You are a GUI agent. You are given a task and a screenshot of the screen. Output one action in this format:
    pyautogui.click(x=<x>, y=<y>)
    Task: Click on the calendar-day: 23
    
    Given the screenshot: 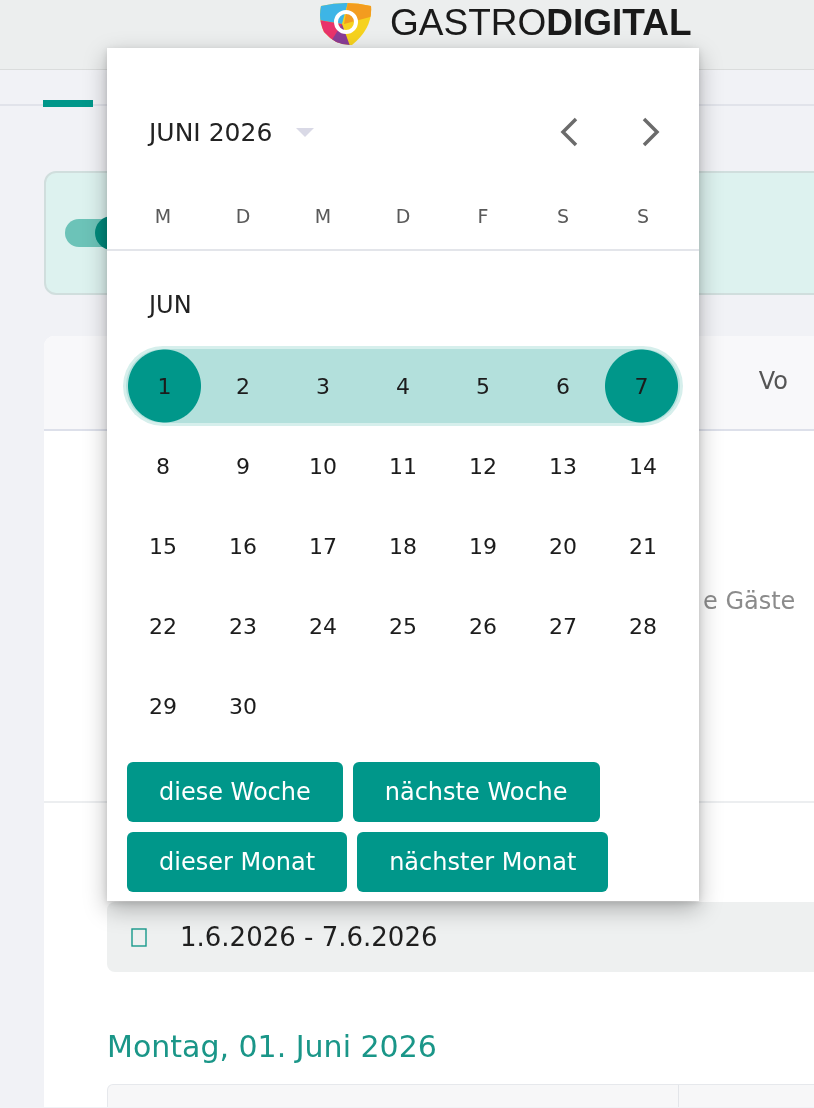 What is the action you would take?
    pyautogui.click(x=243, y=626)
    